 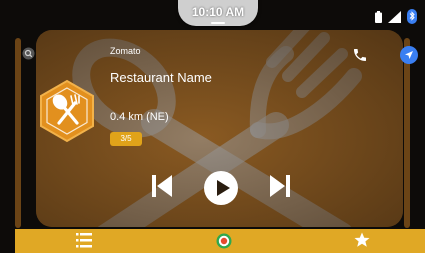 What do you see at coordinates (28, 53) in the screenshot?
I see `search-icon` at bounding box center [28, 53].